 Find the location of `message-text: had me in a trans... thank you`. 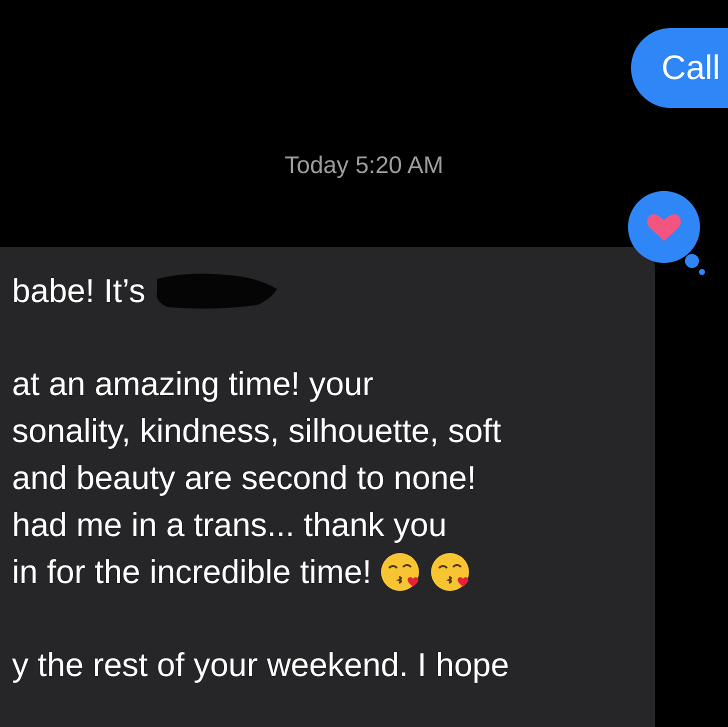

message-text: had me in a trans... thank you is located at coordinates (229, 525).